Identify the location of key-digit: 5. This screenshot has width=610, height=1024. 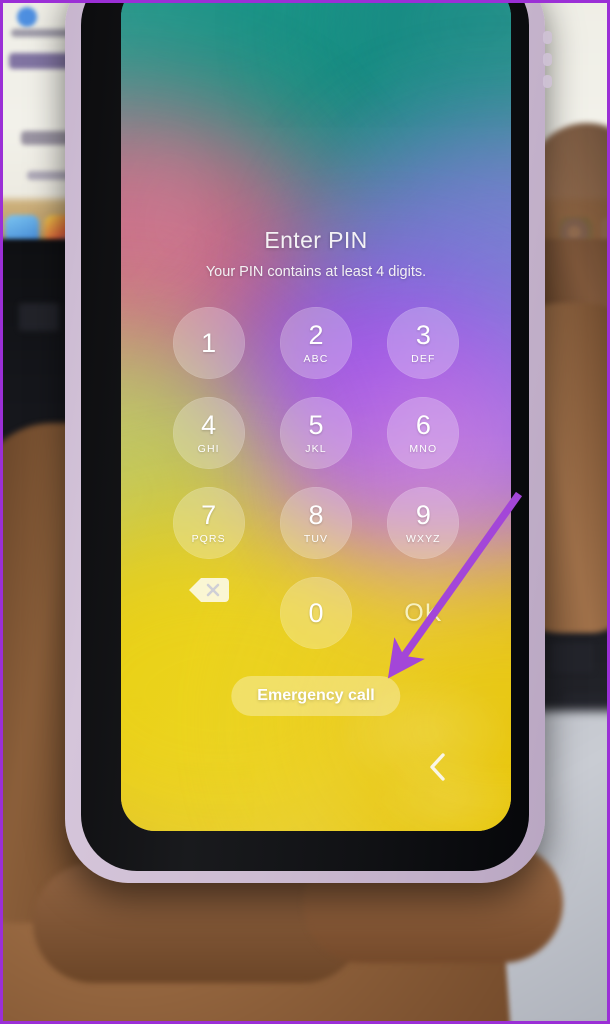
(316, 424).